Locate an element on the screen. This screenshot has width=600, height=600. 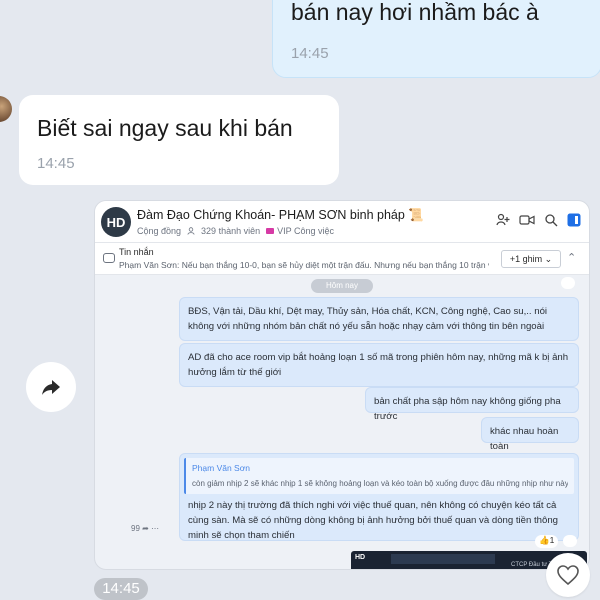
group-avatar: HD is located at coordinates (116, 222).